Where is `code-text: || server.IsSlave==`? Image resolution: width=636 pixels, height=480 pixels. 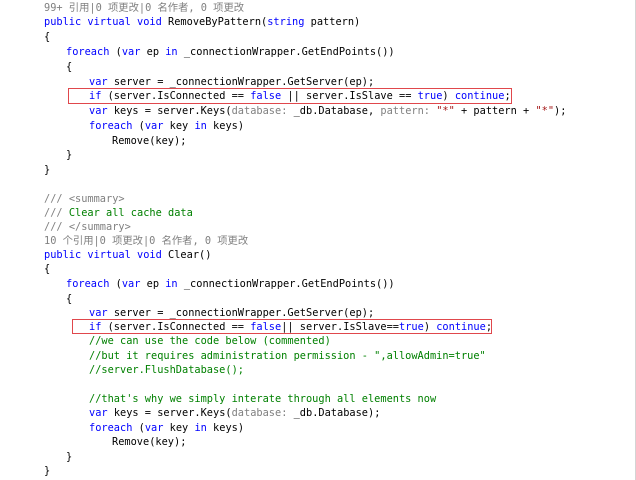
code-text: || server.IsSlave== is located at coordinates (340, 327).